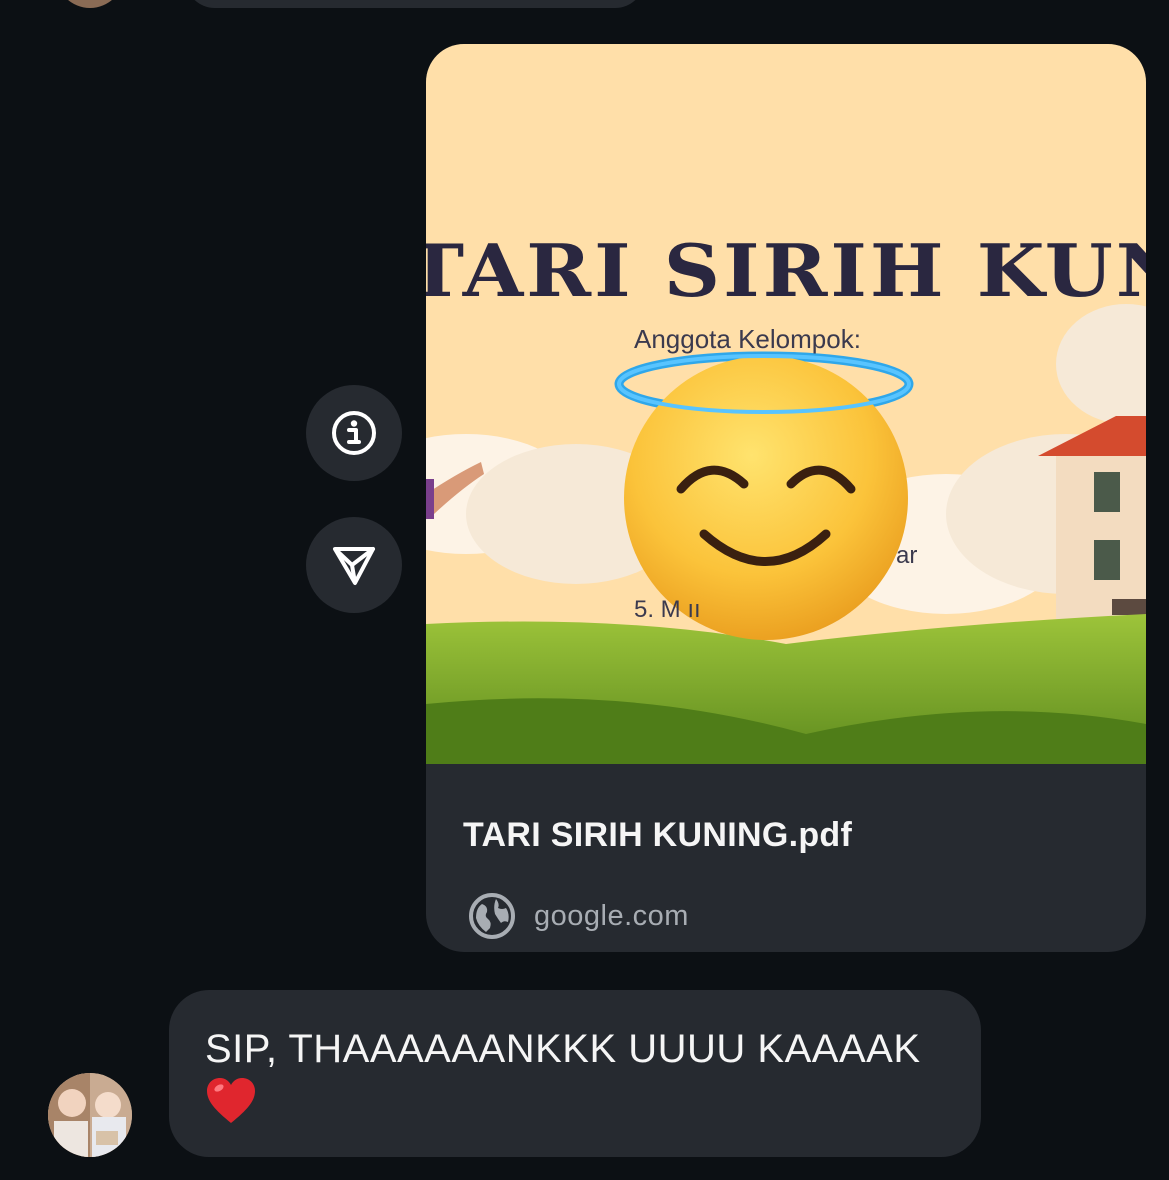 Image resolution: width=1169 pixels, height=1180 pixels. I want to click on red-heart-emoji-icon, so click(231, 1101).